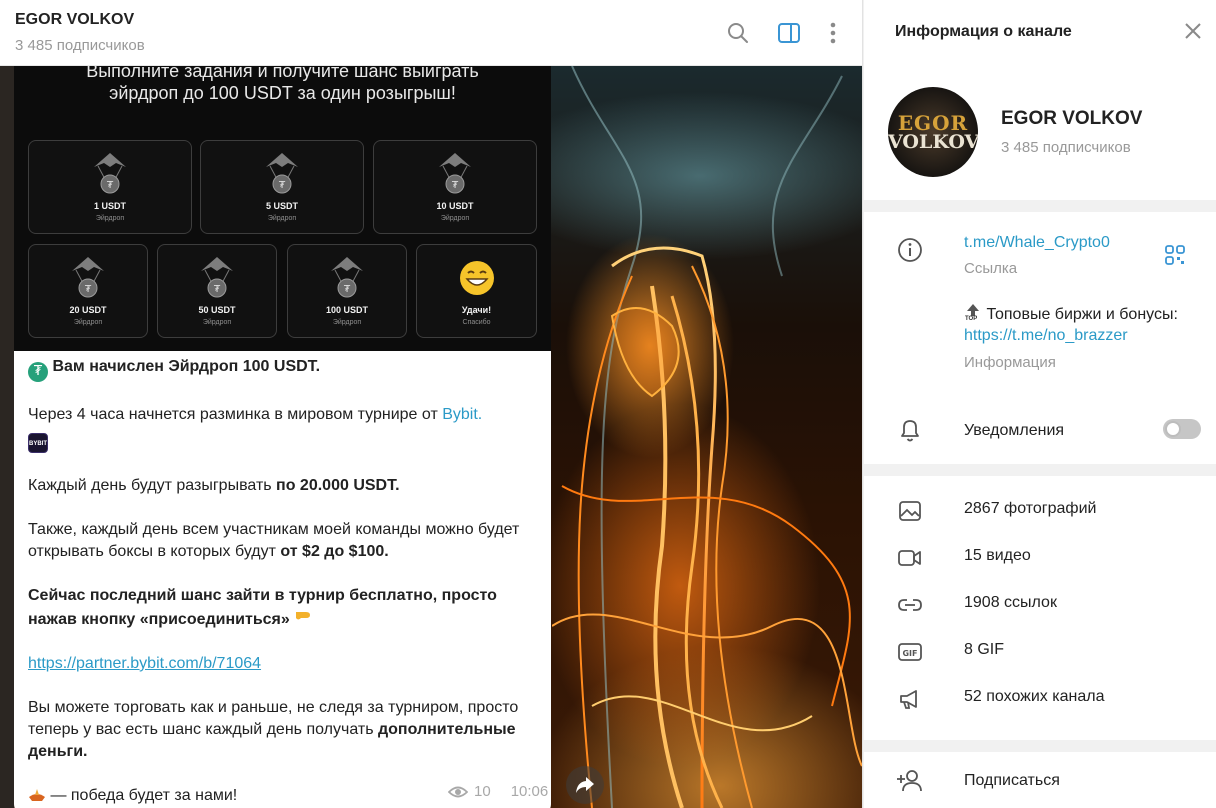 The width and height of the screenshot is (1216, 808). What do you see at coordinates (529, 791) in the screenshot?
I see `message-time: 10:06` at bounding box center [529, 791].